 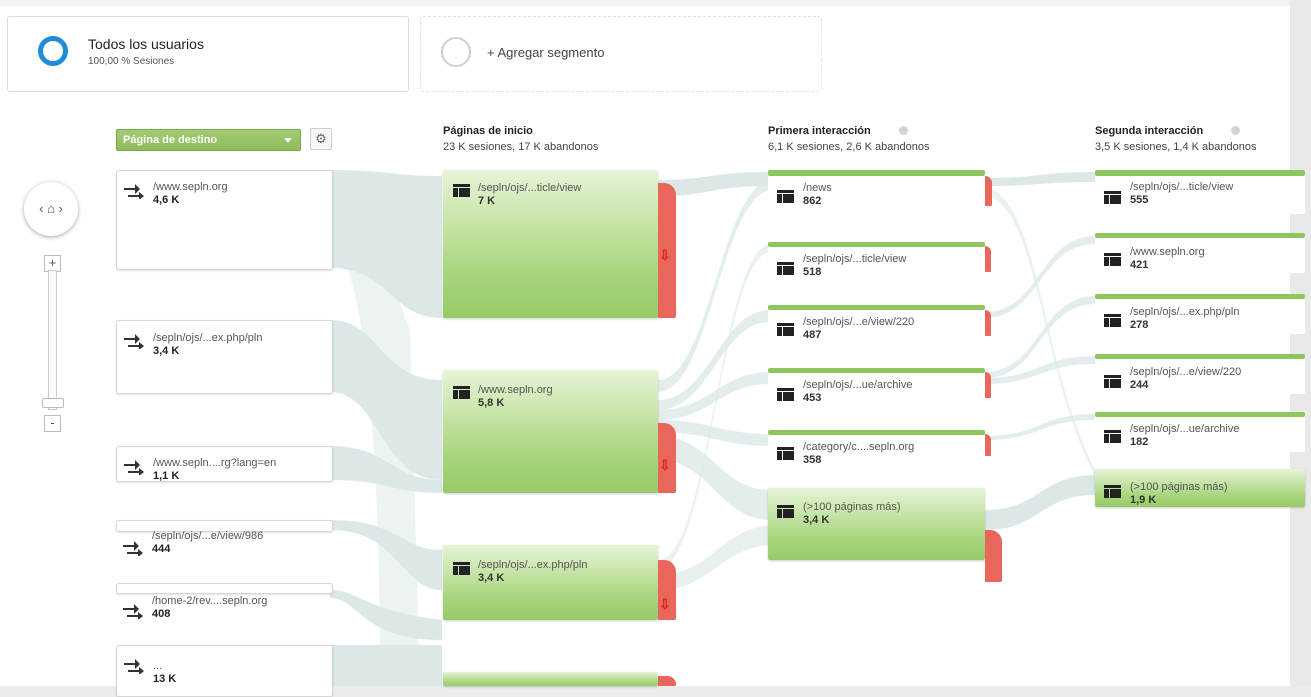 I want to click on node-label: /www.sepln.org, so click(x=1167, y=252).